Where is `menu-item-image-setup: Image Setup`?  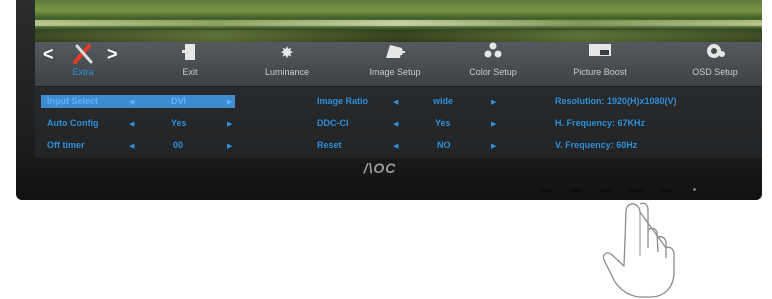 menu-item-image-setup: Image Setup is located at coordinates (395, 64).